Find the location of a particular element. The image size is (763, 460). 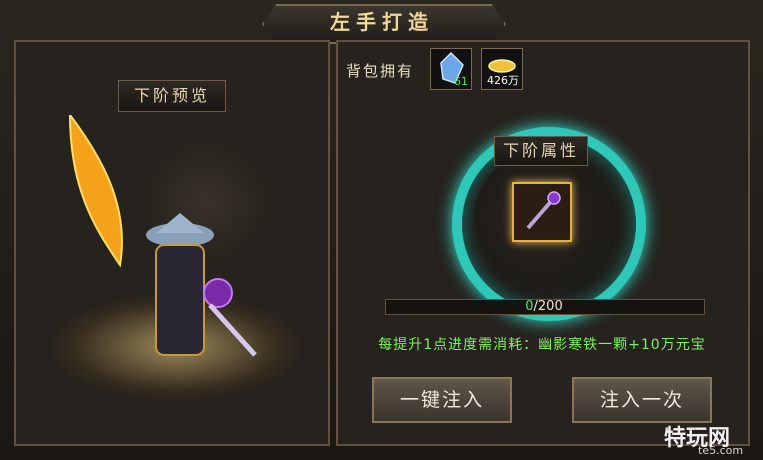

character-model is located at coordinates (162, 236).